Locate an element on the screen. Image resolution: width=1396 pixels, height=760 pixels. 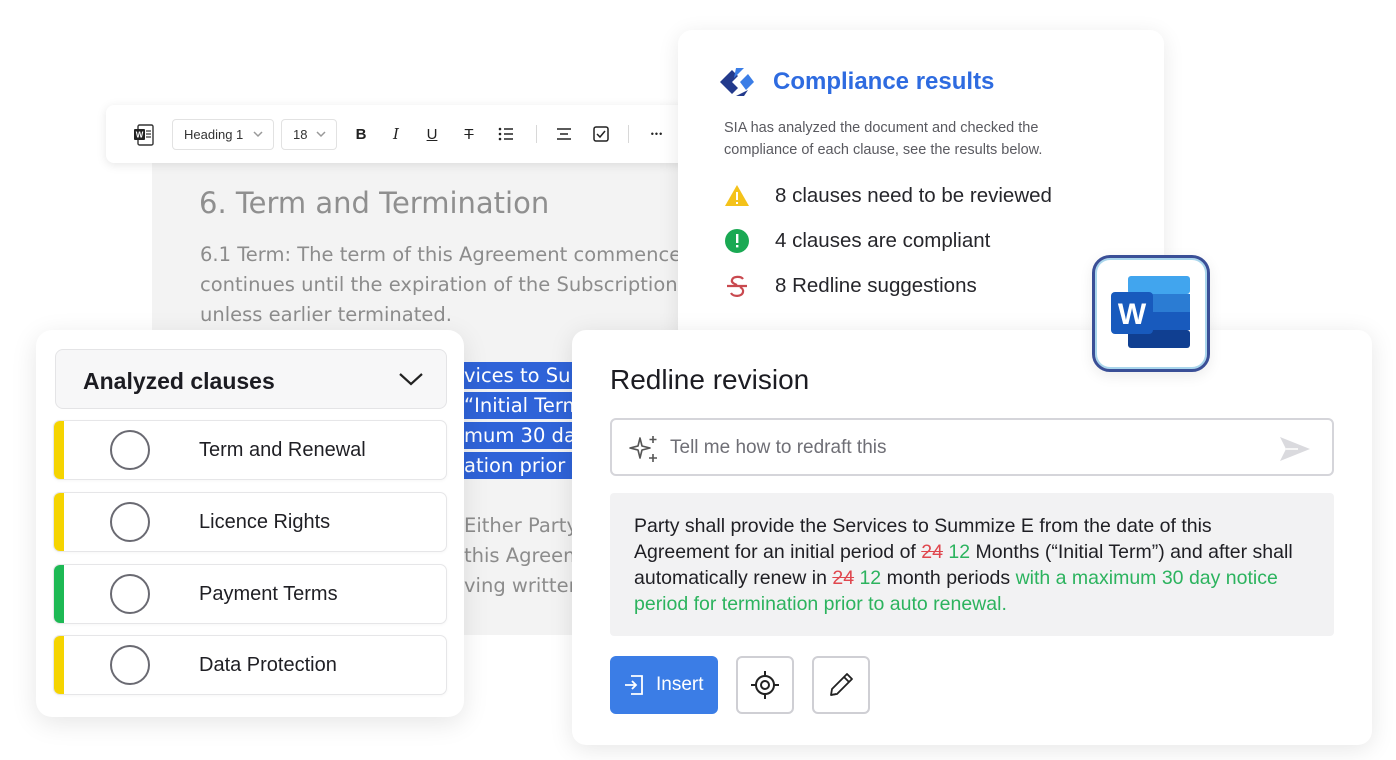
edit-button is located at coordinates (841, 685).